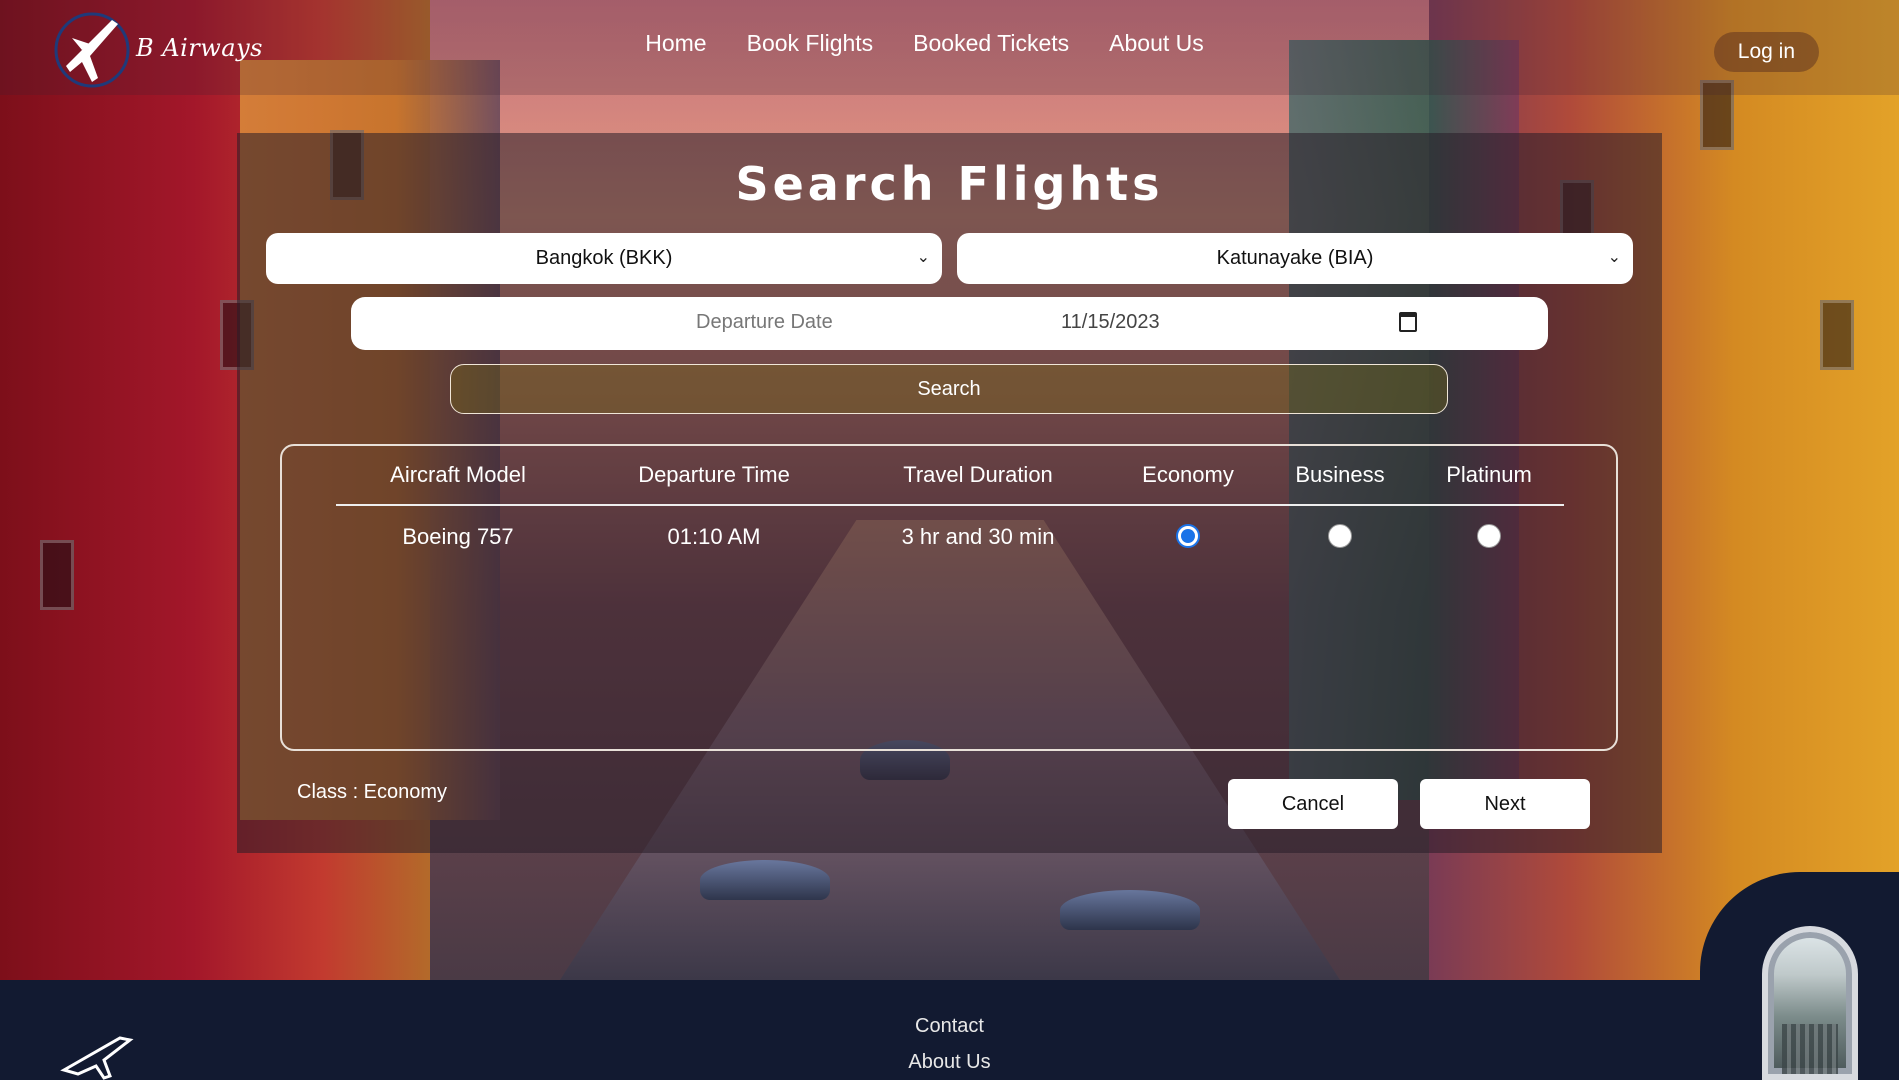 The image size is (1899, 1080). I want to click on nav-home: Home, so click(675, 43).